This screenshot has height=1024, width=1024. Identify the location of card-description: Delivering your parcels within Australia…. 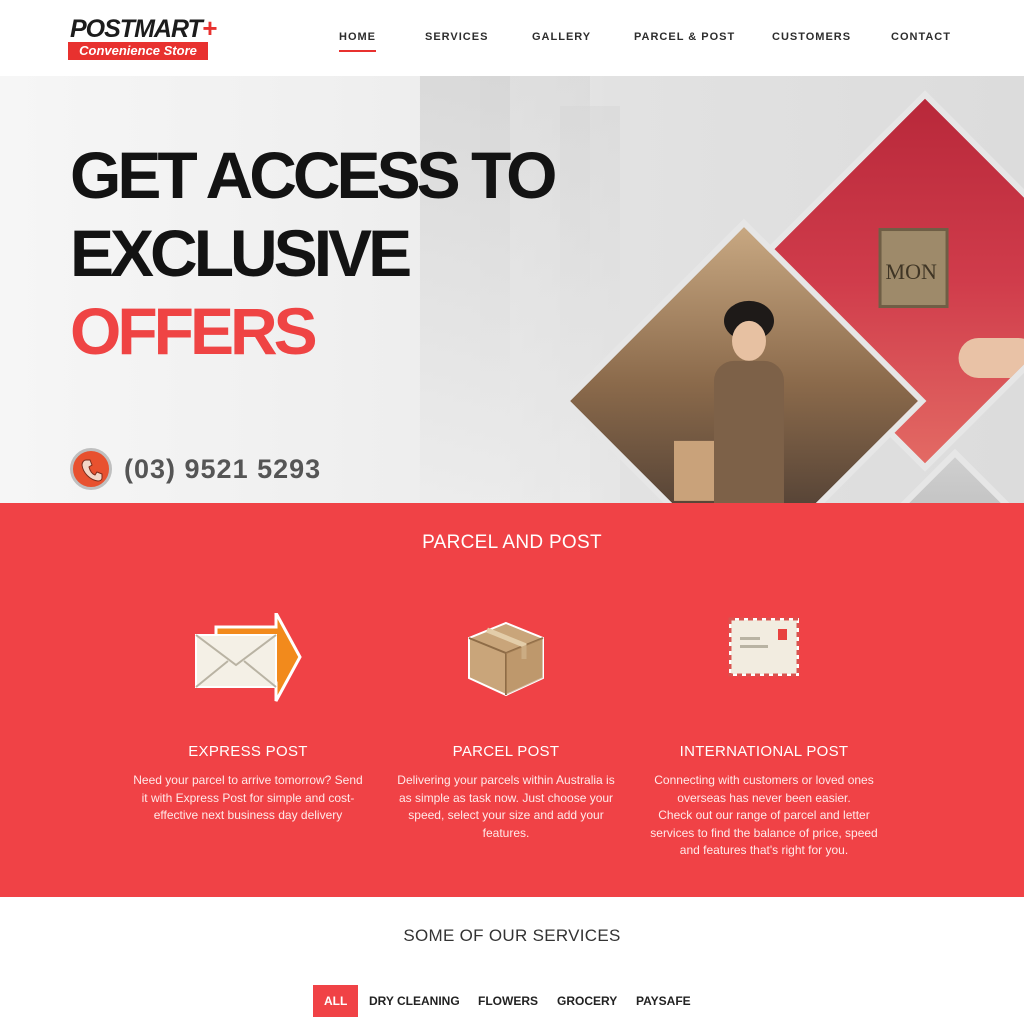
(506, 807).